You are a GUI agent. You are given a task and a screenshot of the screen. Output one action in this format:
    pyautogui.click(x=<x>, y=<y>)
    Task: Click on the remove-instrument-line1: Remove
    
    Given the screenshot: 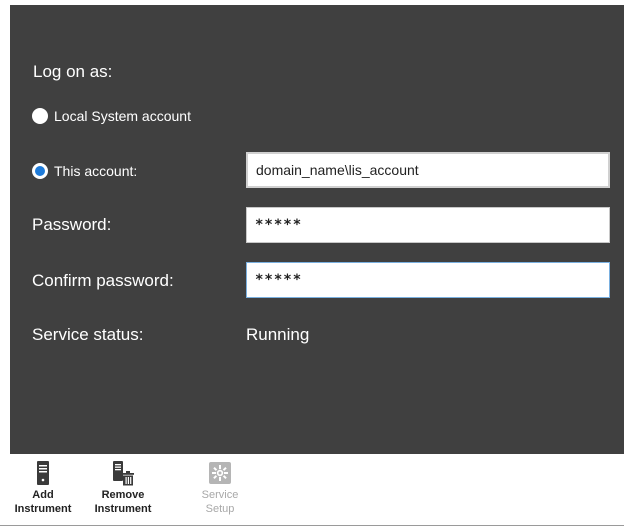 What is the action you would take?
    pyautogui.click(x=123, y=495)
    